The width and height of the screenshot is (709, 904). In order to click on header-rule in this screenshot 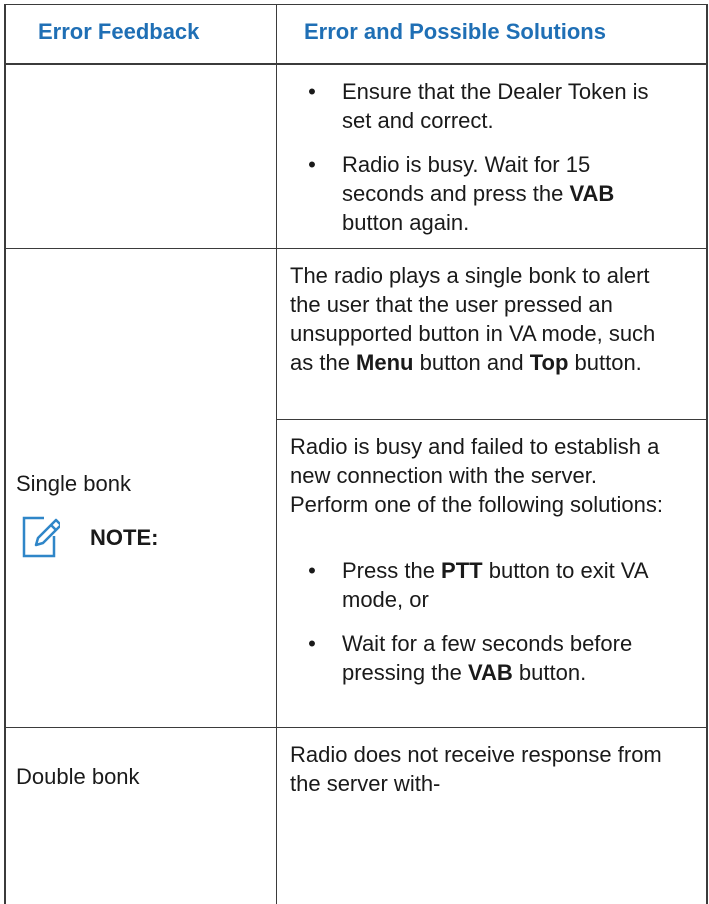, I will do `click(356, 64)`.